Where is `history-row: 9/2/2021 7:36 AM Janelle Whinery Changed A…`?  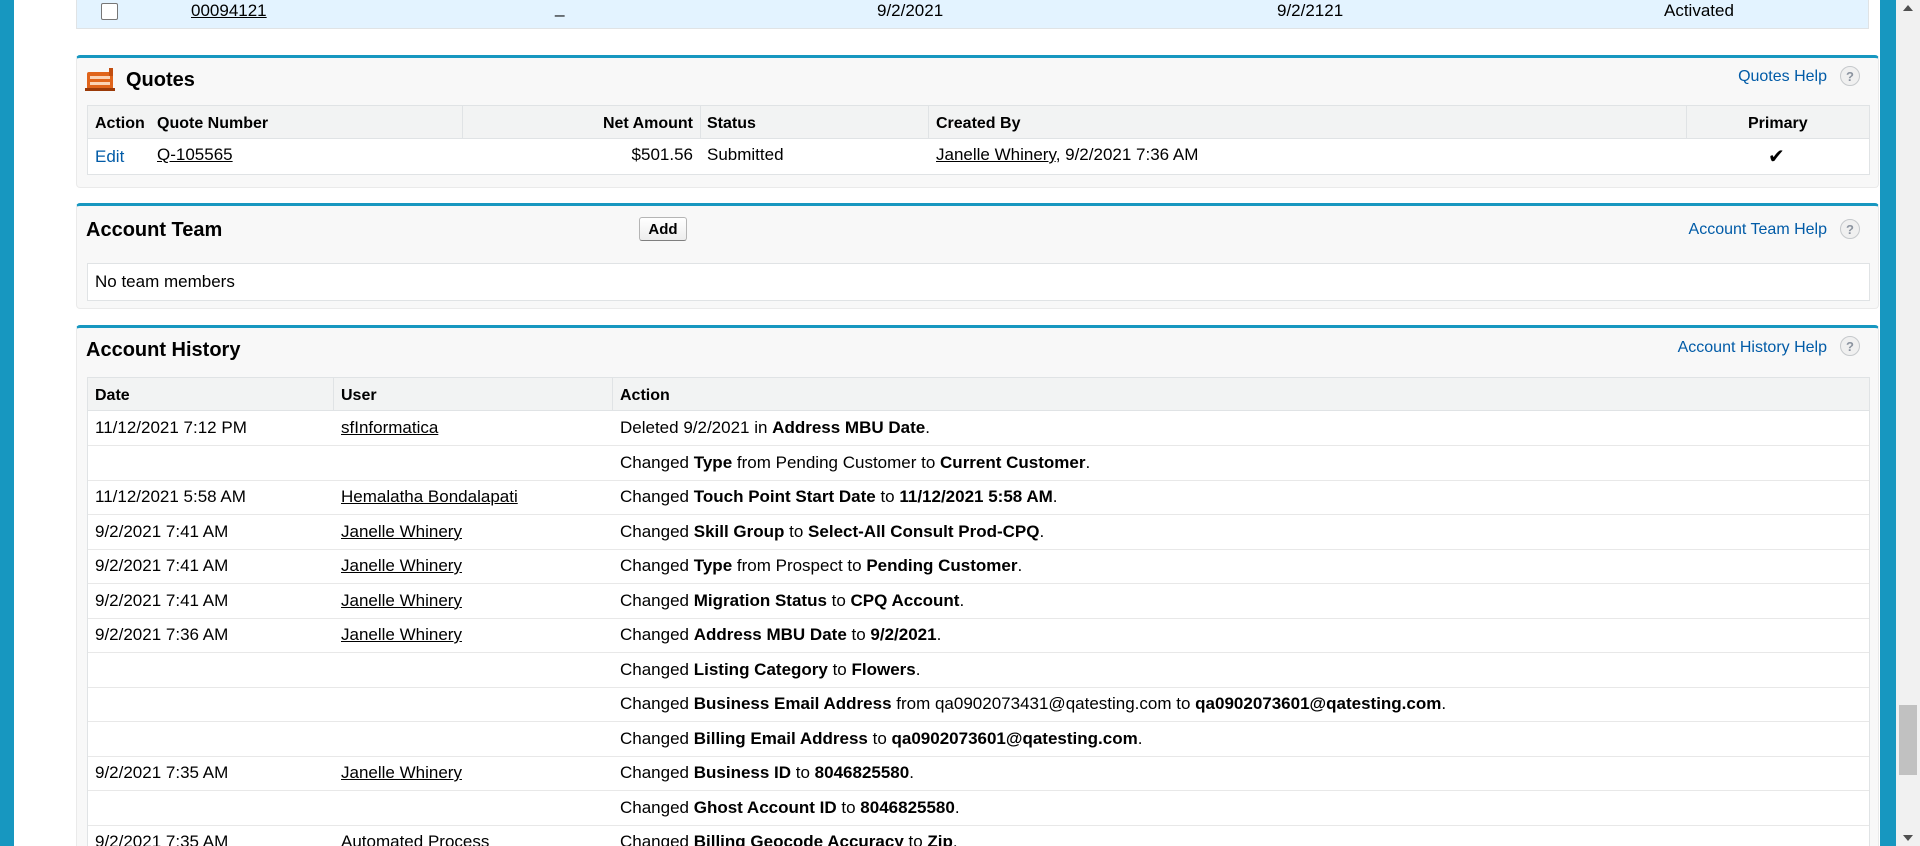 history-row: 9/2/2021 7:36 AM Janelle Whinery Changed A… is located at coordinates (978, 635).